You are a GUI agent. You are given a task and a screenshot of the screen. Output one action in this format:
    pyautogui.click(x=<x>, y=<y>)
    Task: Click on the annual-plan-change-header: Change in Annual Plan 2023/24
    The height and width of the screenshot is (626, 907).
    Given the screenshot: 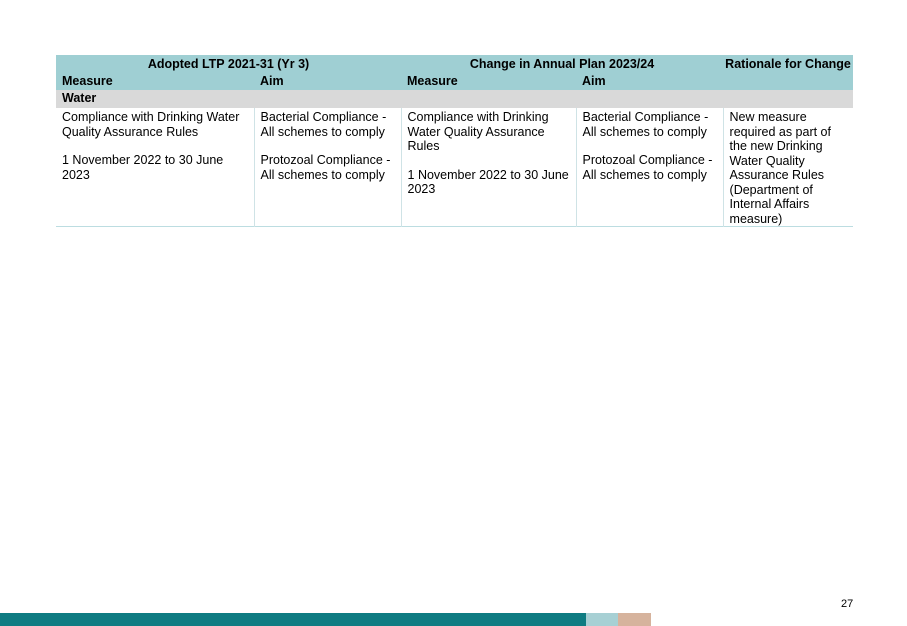 What is the action you would take?
    pyautogui.click(x=562, y=64)
    